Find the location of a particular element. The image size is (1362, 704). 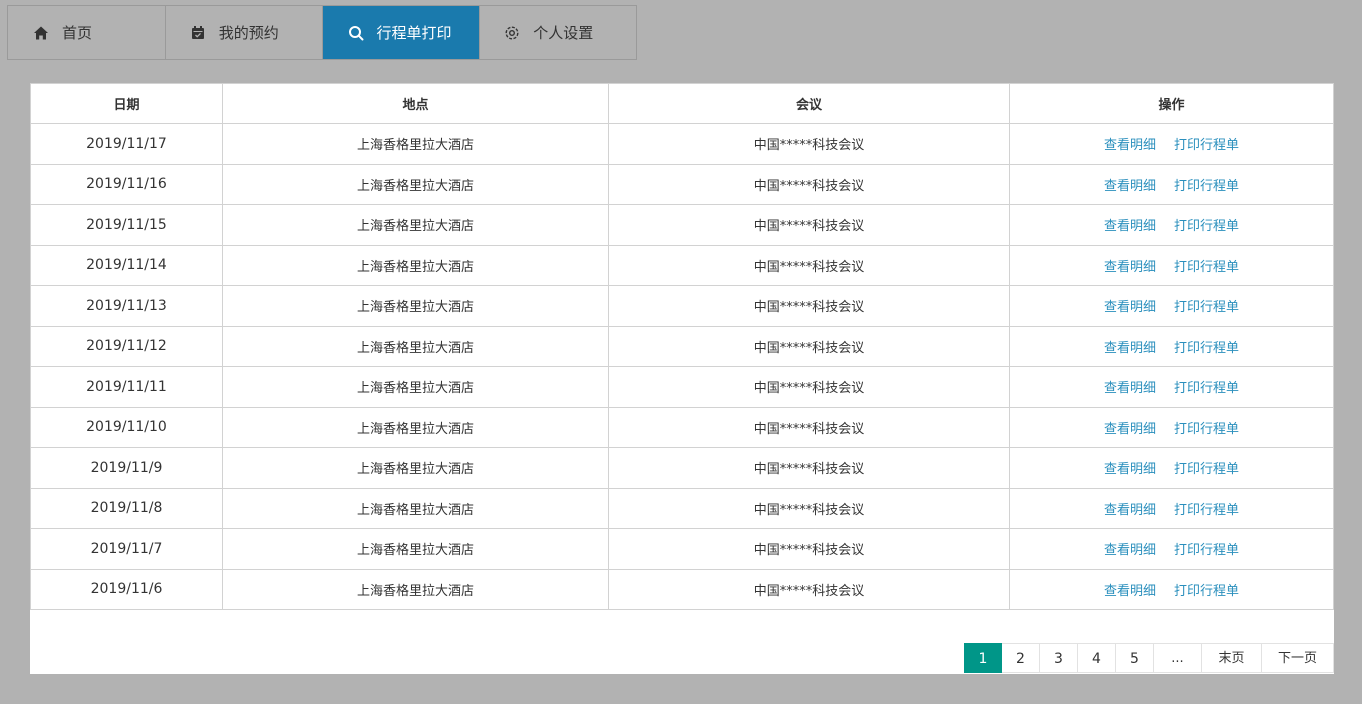

table-row: 2019/11/15 上海香格里拉大酒店 中国*****科技会议 查看明细 打印行程单 is located at coordinates (682, 225).